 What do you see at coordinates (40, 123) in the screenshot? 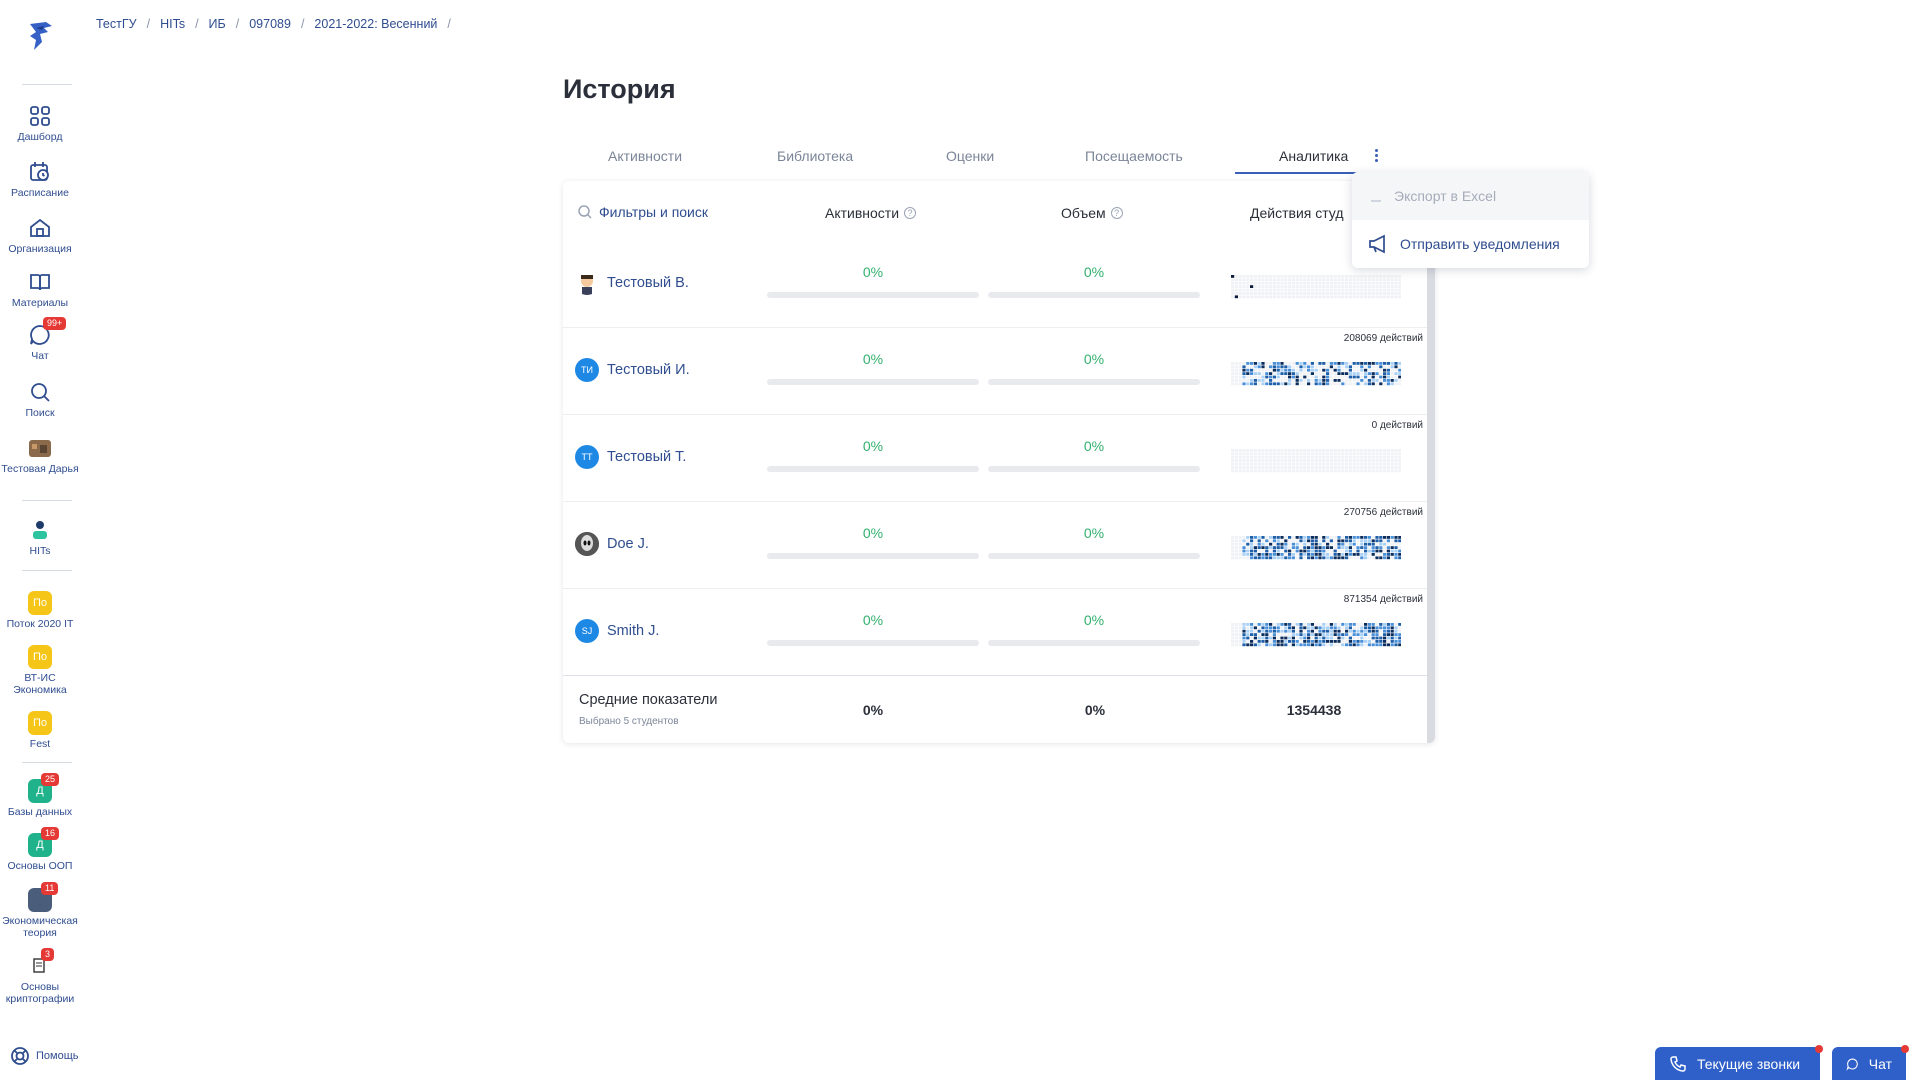
I see `sidebar-item-dashboard: Дашборд` at bounding box center [40, 123].